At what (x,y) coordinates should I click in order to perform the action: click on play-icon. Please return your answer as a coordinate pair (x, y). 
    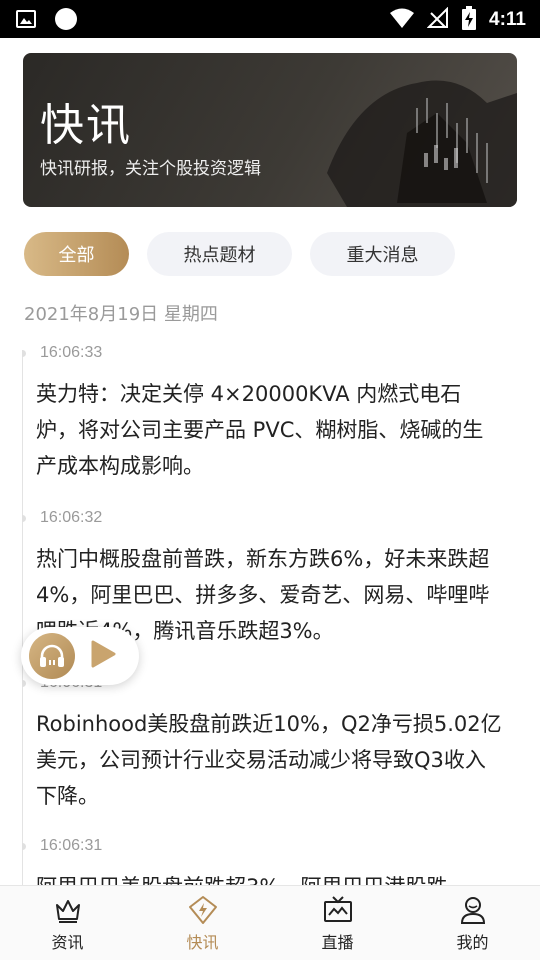
    Looking at the image, I should click on (103, 656).